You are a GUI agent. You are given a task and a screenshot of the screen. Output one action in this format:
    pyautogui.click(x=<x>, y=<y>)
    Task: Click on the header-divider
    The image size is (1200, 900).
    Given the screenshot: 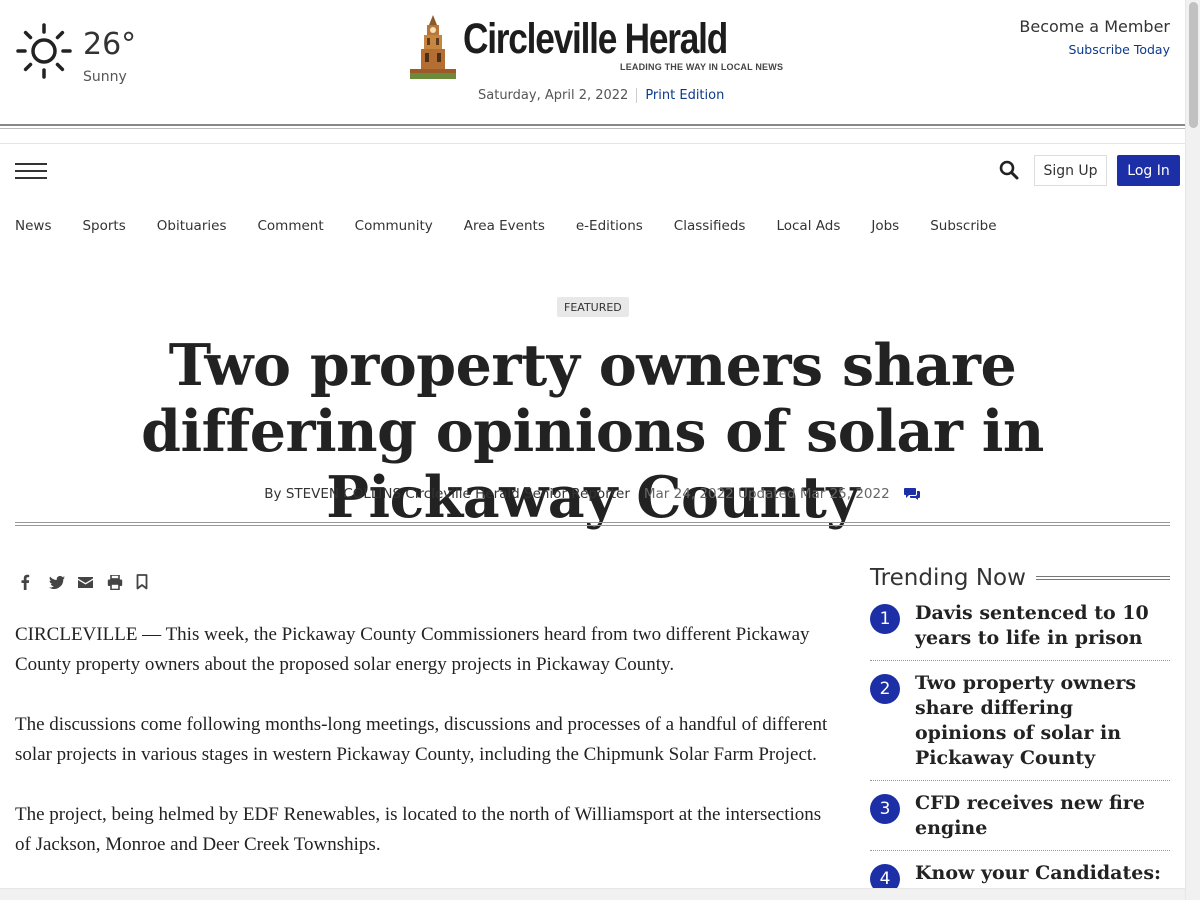 What is the action you would take?
    pyautogui.click(x=592, y=125)
    